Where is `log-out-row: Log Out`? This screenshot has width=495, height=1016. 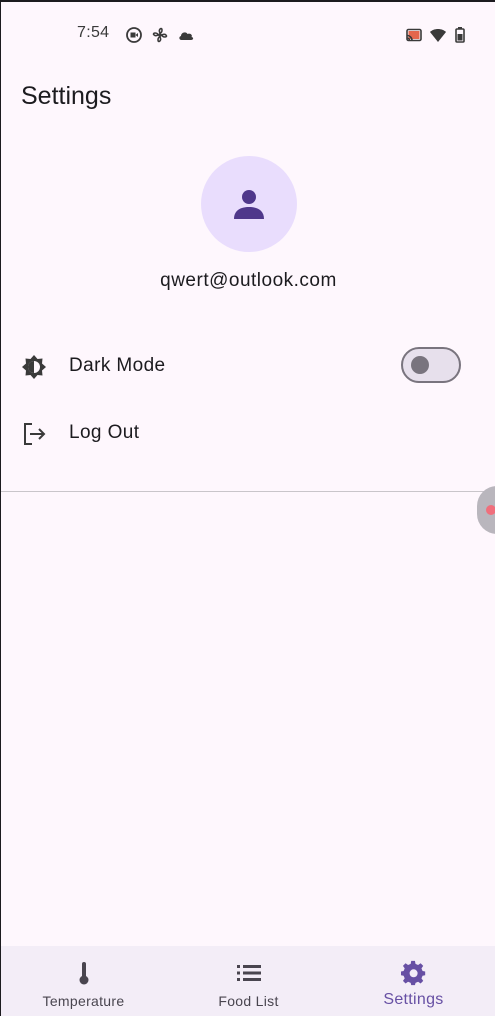
log-out-row: Log Out is located at coordinates (248, 434).